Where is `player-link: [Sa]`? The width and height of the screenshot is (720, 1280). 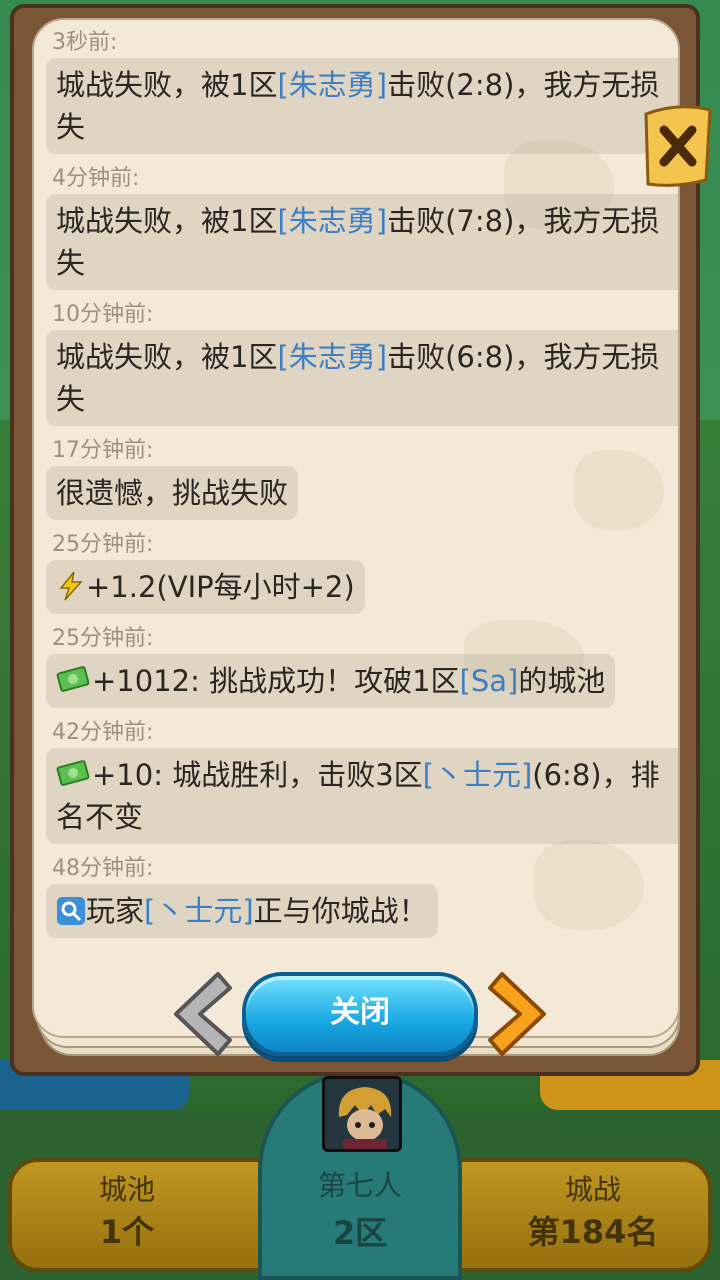
player-link: [Sa] is located at coordinates (489, 681).